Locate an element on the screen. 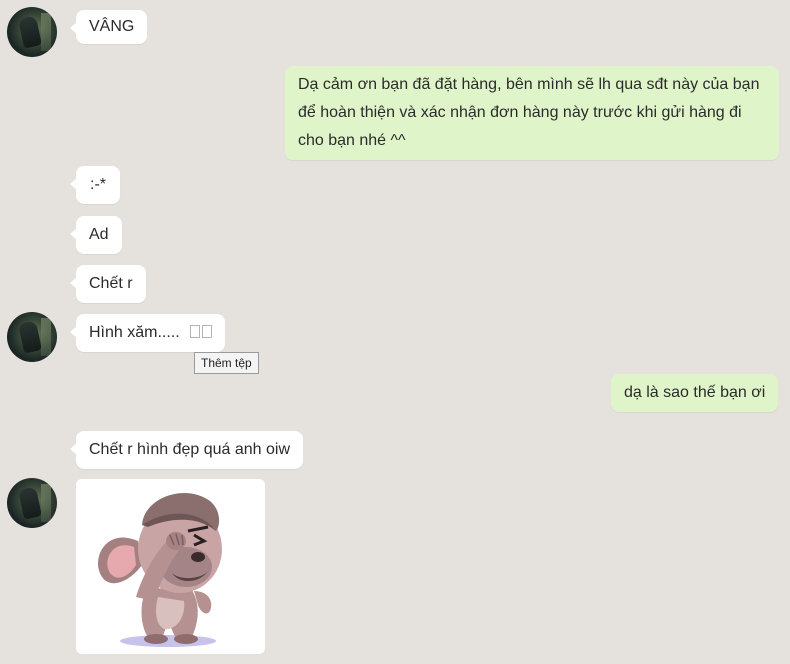 This screenshot has width=790, height=664. message-bubble-incoming: Chết r is located at coordinates (108, 284).